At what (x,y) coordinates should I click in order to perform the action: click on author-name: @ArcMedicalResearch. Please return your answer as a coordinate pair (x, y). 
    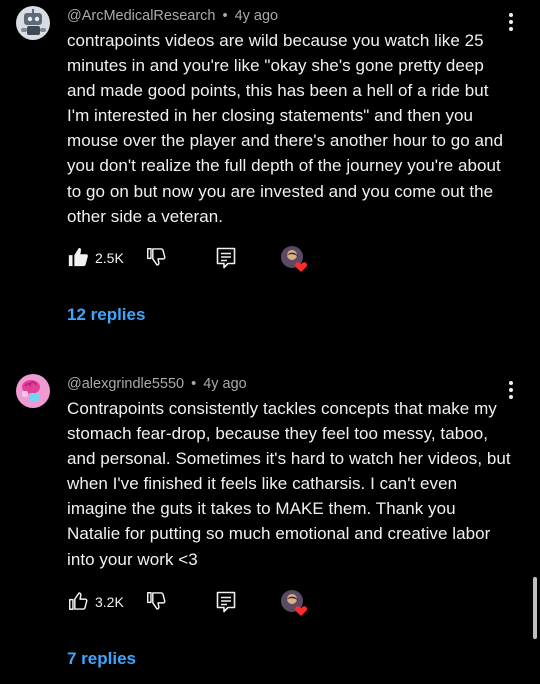
    Looking at the image, I should click on (141, 16).